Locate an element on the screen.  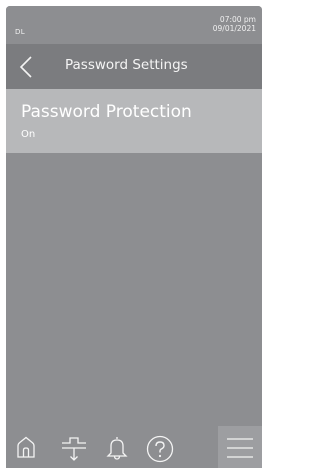
device-id: DL is located at coordinates (20, 32).